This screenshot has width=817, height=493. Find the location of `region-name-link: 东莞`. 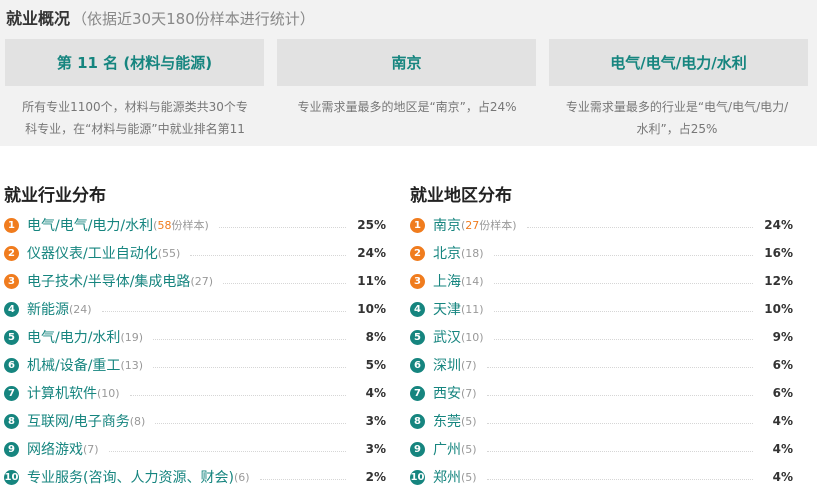

region-name-link: 东莞 is located at coordinates (447, 421).